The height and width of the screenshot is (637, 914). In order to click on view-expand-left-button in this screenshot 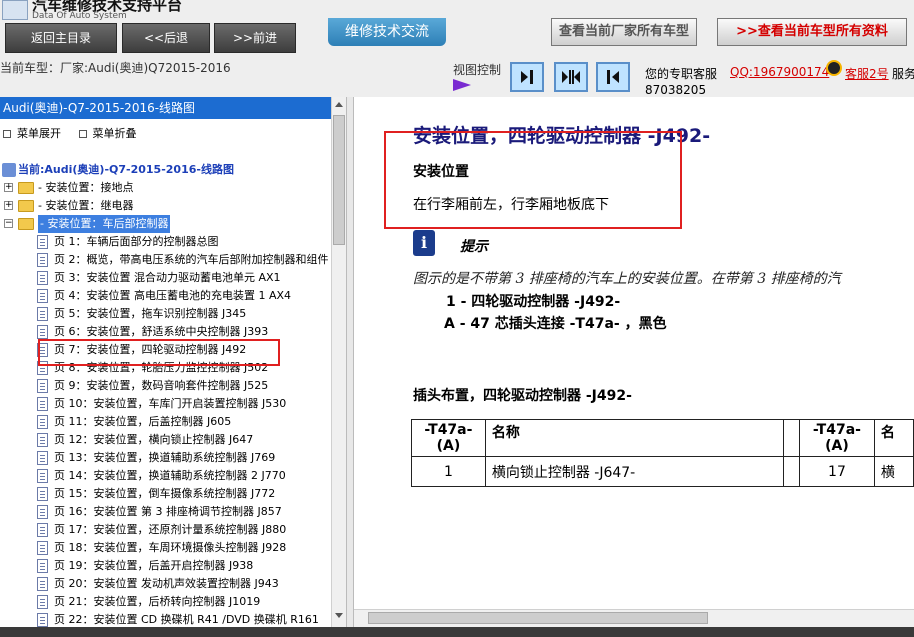, I will do `click(613, 77)`.